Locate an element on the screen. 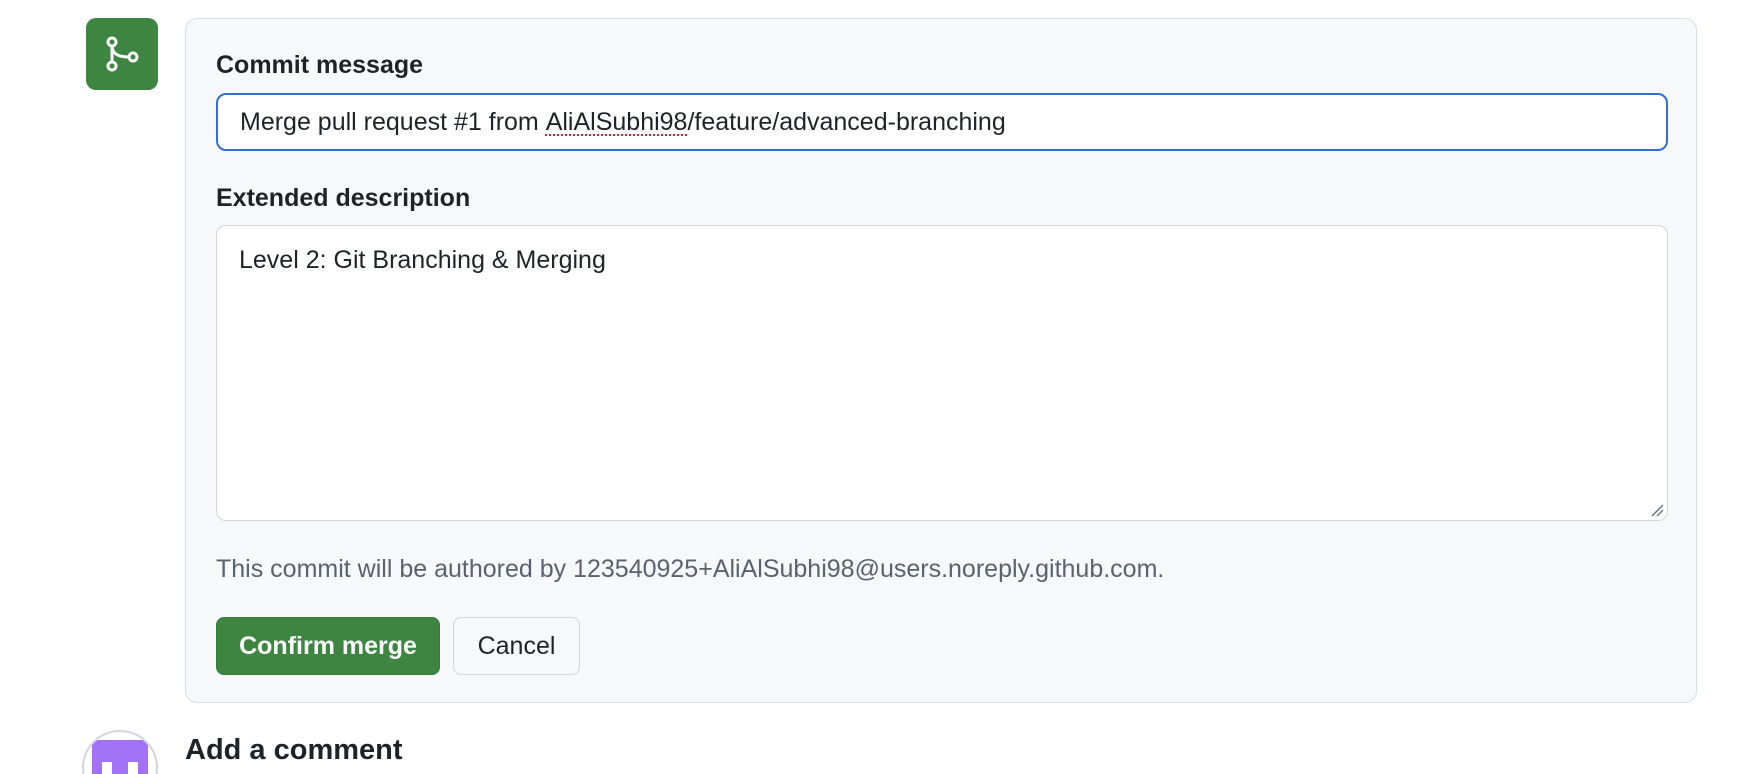 This screenshot has width=1740, height=774. avatar is located at coordinates (120, 752).